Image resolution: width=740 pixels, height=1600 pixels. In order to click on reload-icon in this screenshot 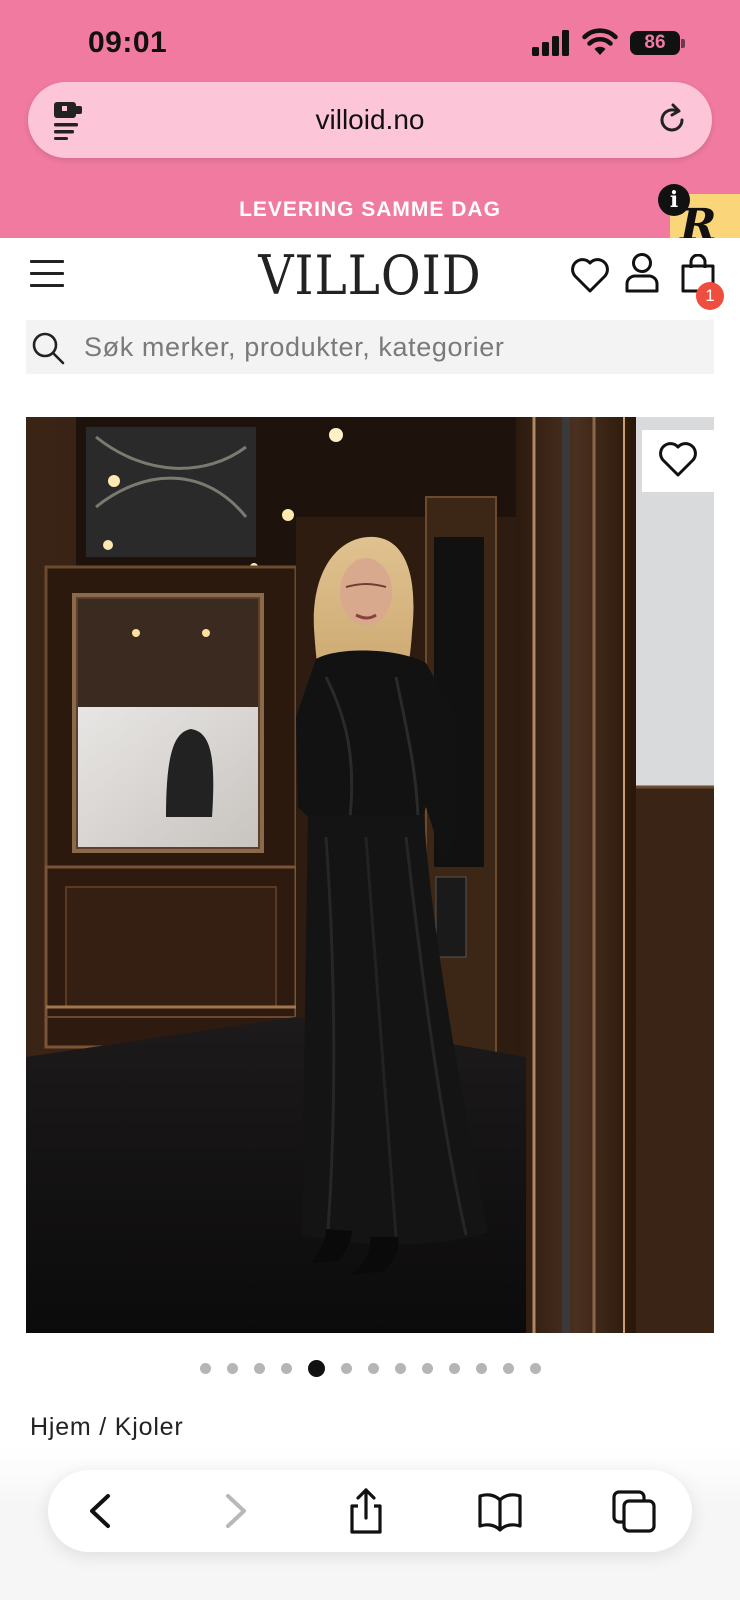, I will do `click(672, 120)`.